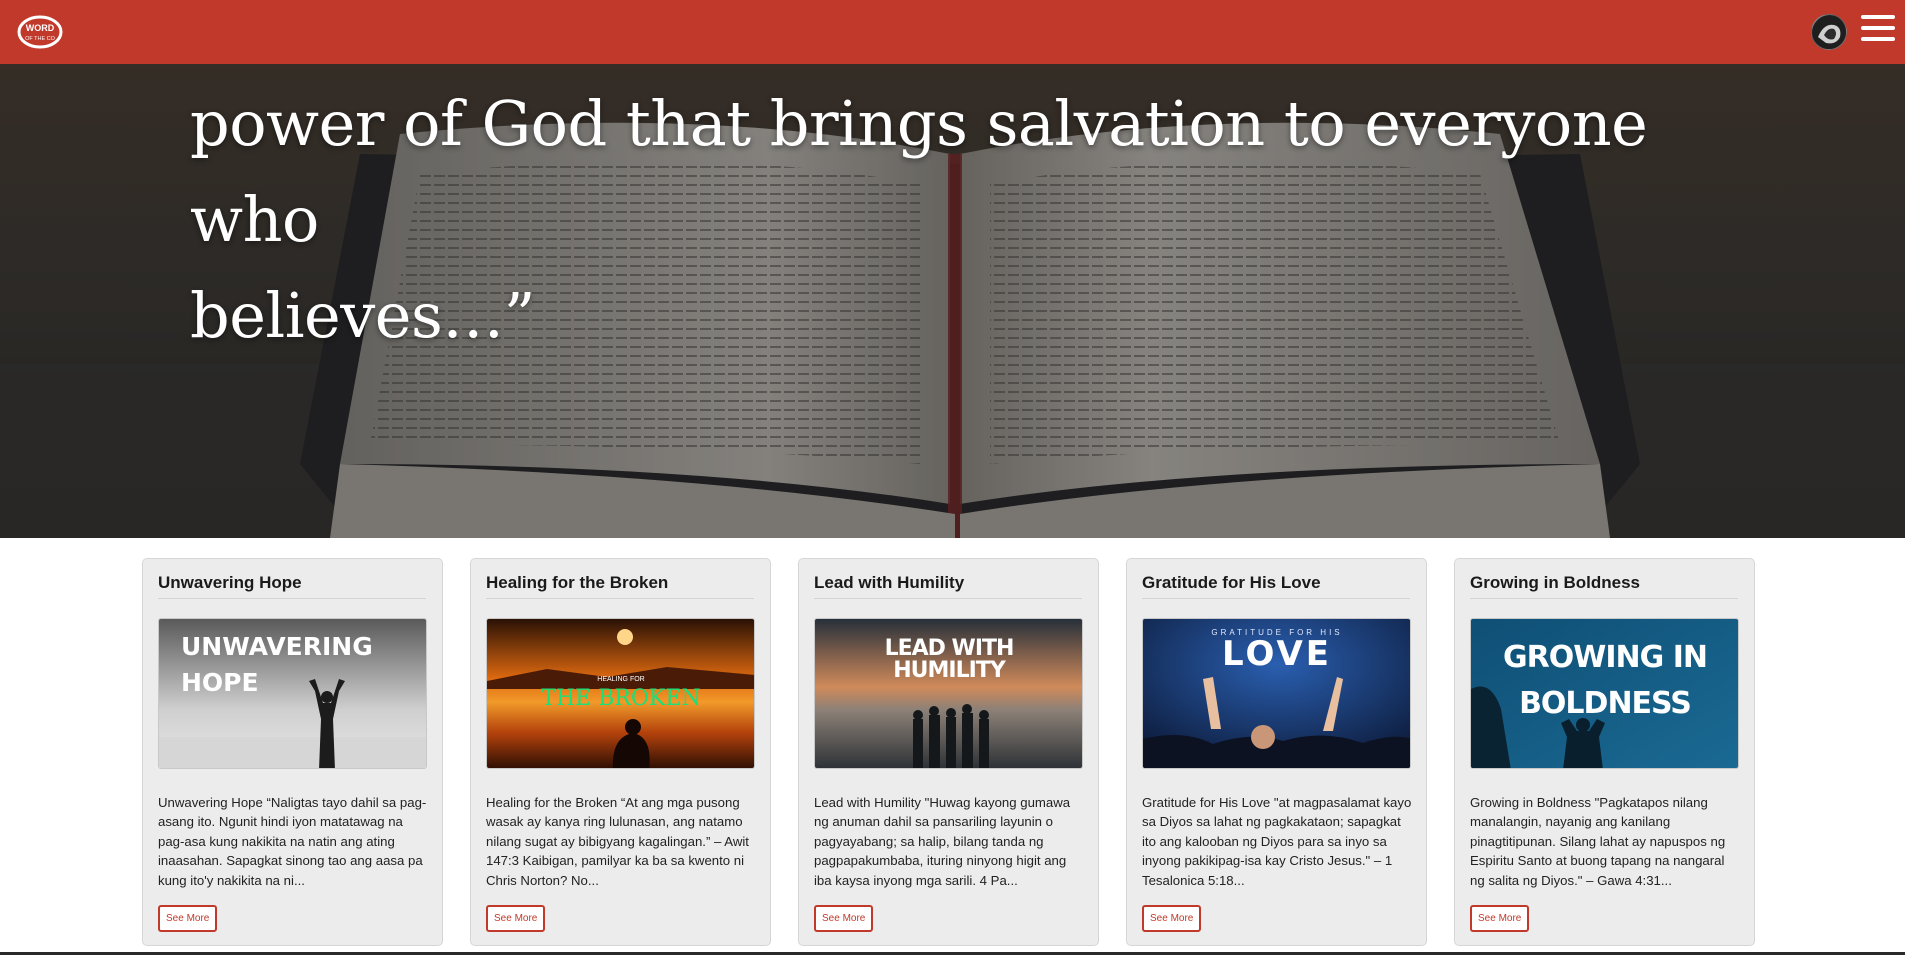  I want to click on card-image: LEAD WITH HUMILITY, so click(948, 693).